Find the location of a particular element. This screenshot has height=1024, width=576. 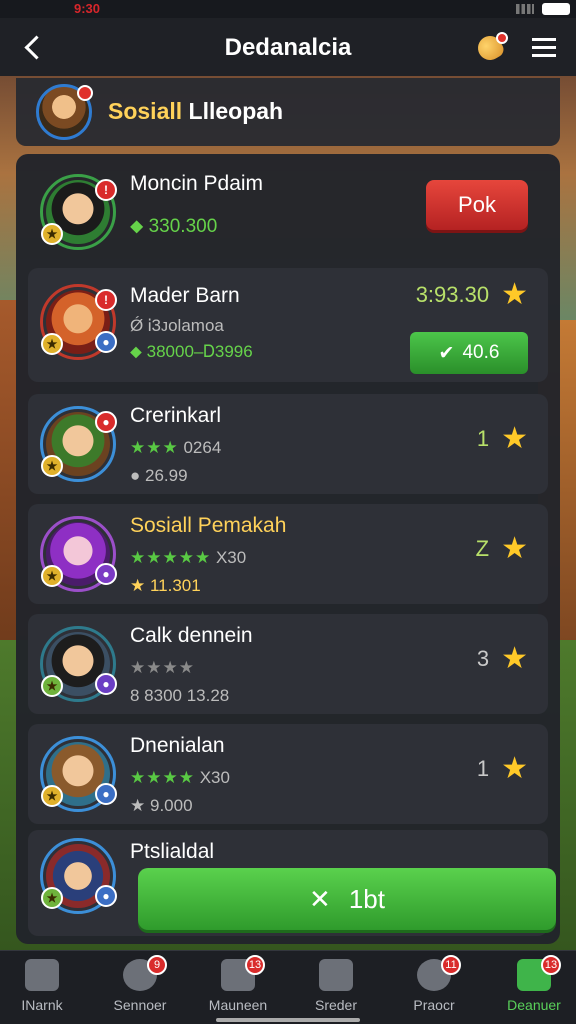

player-gold: ★ 11.301 is located at coordinates (165, 586).